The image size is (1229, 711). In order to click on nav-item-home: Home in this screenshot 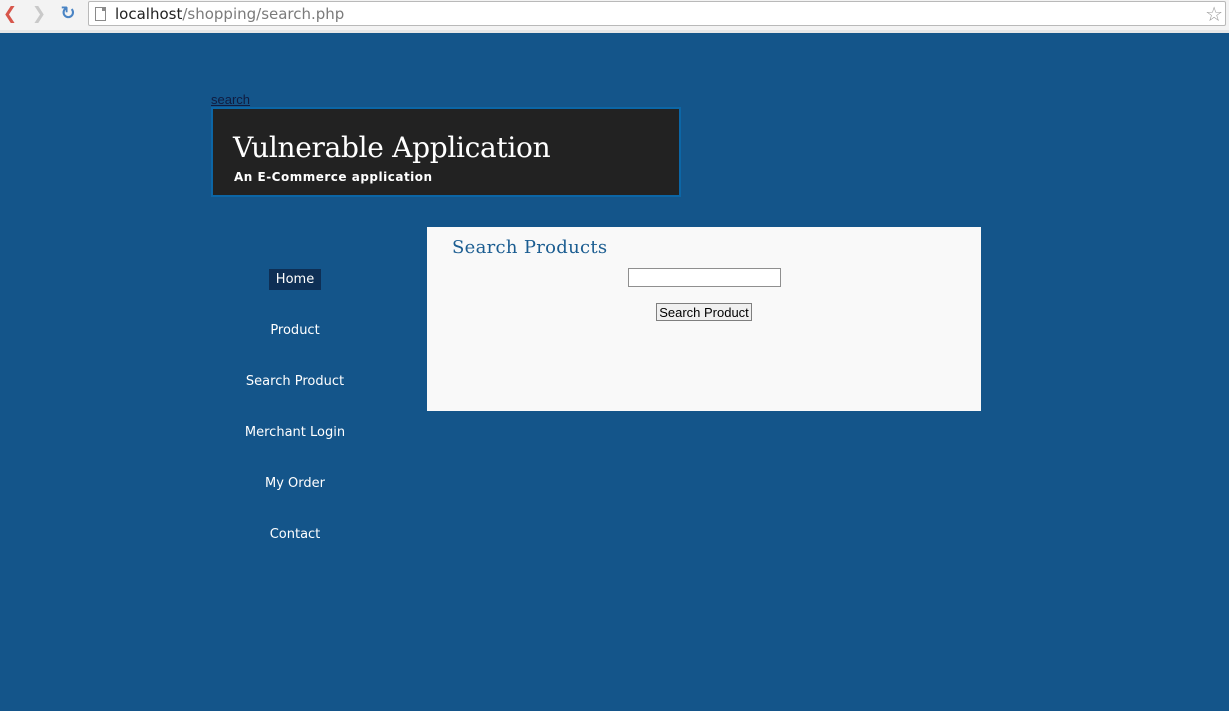, I will do `click(295, 278)`.